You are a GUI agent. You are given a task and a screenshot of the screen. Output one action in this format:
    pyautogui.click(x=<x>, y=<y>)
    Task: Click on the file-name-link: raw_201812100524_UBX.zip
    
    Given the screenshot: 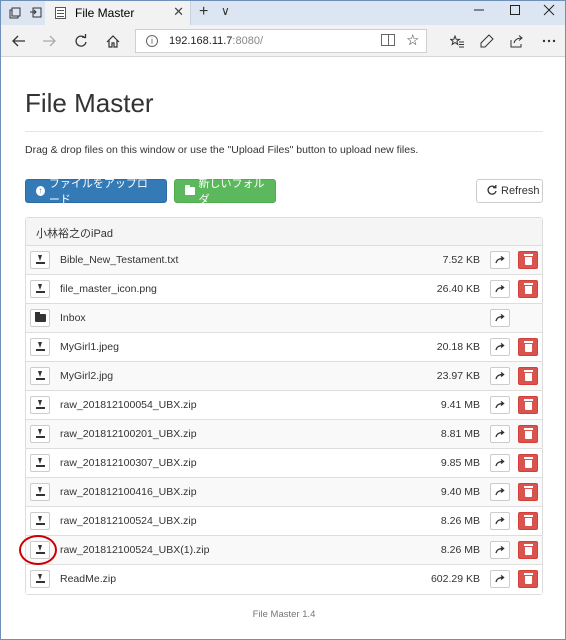 What is the action you would take?
    pyautogui.click(x=128, y=521)
    